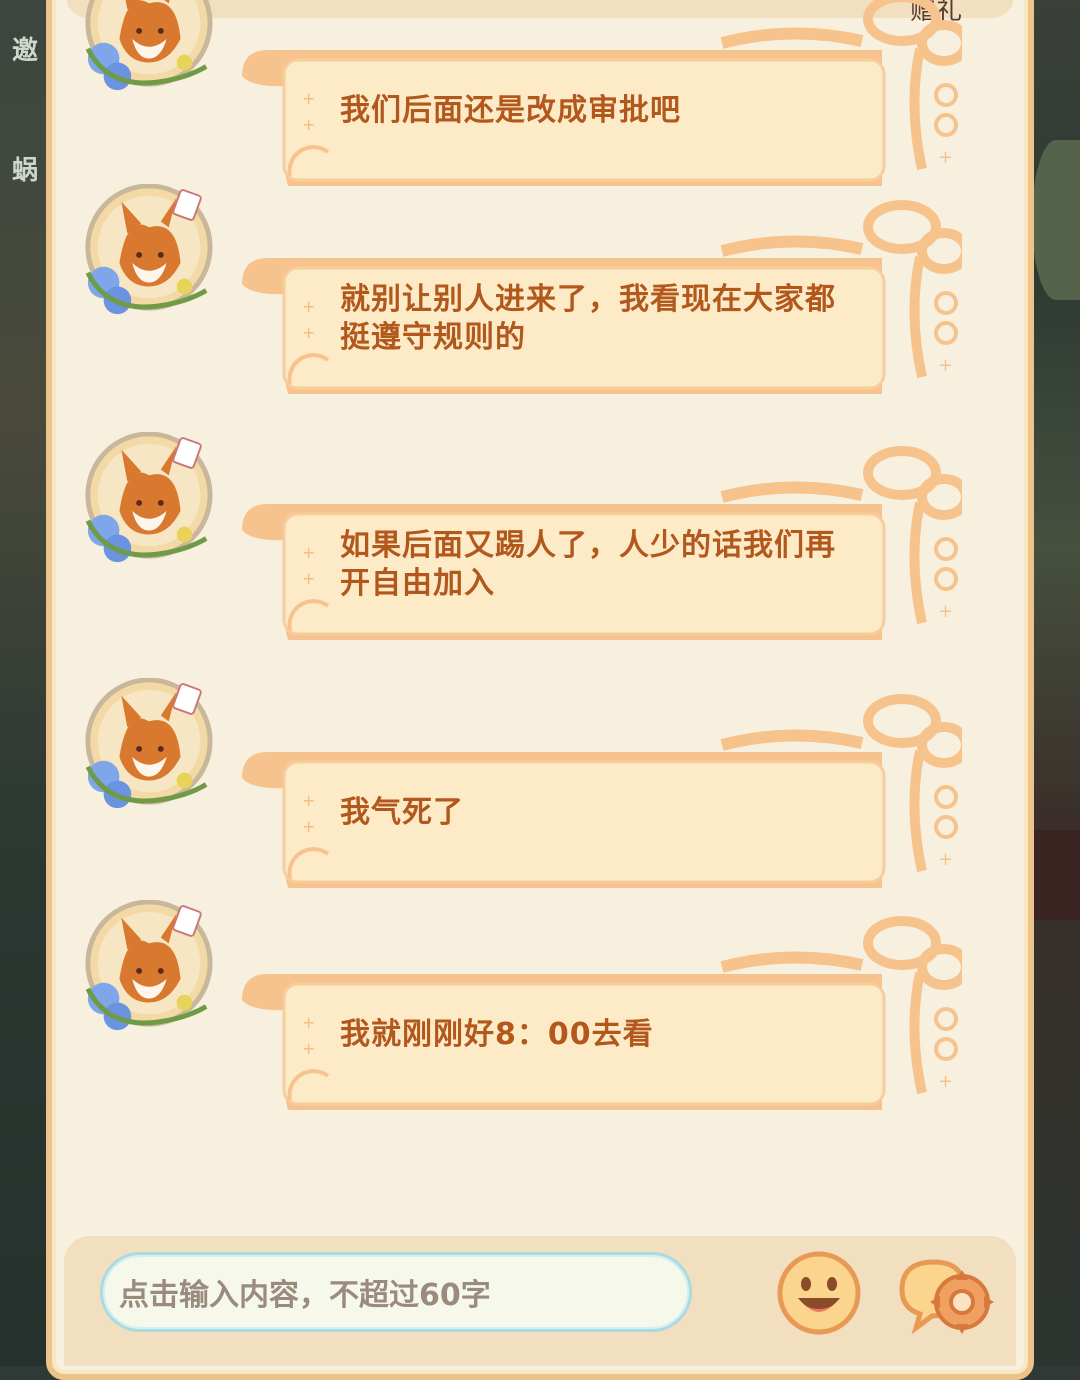 This screenshot has height=1380, width=1080. I want to click on chat-message: + + + 就别让别人进来了，我看现在大家都挺遵守规则的, so click(516, 289).